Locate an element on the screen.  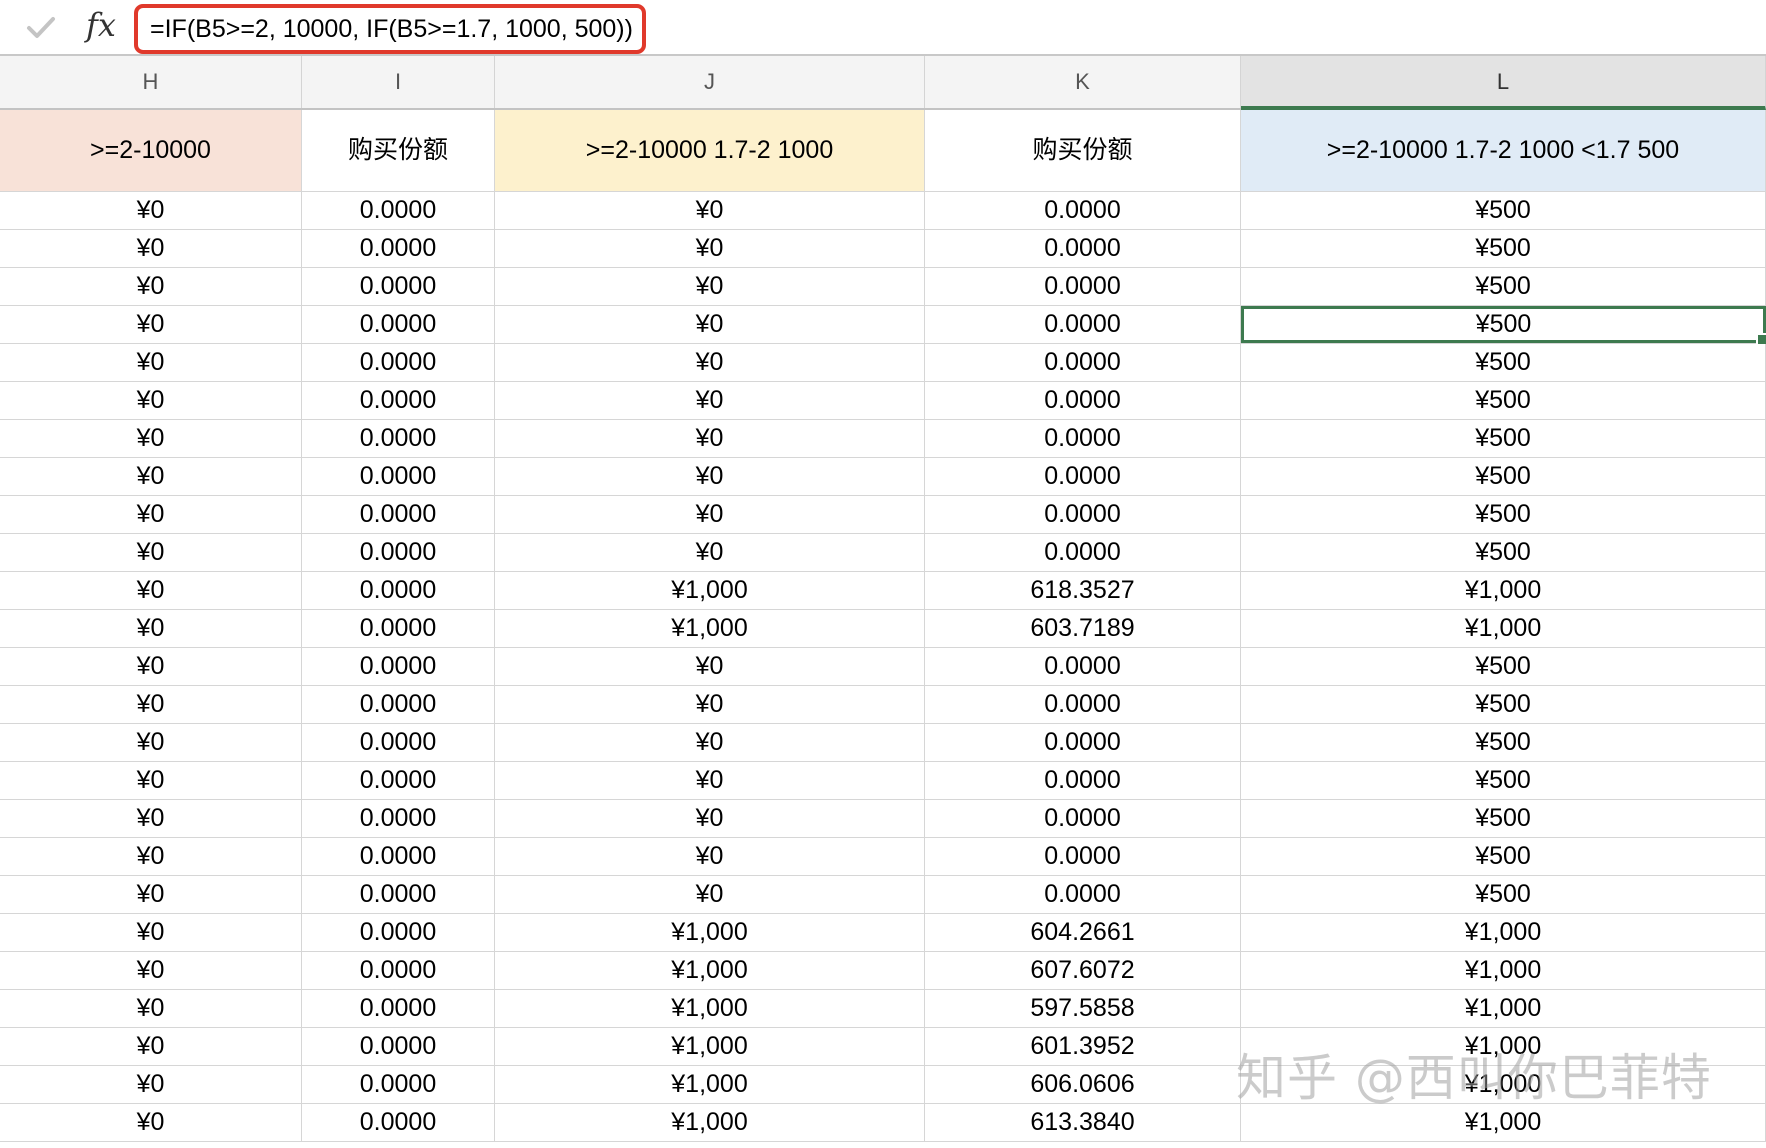
column-header-i: I is located at coordinates (398, 82).